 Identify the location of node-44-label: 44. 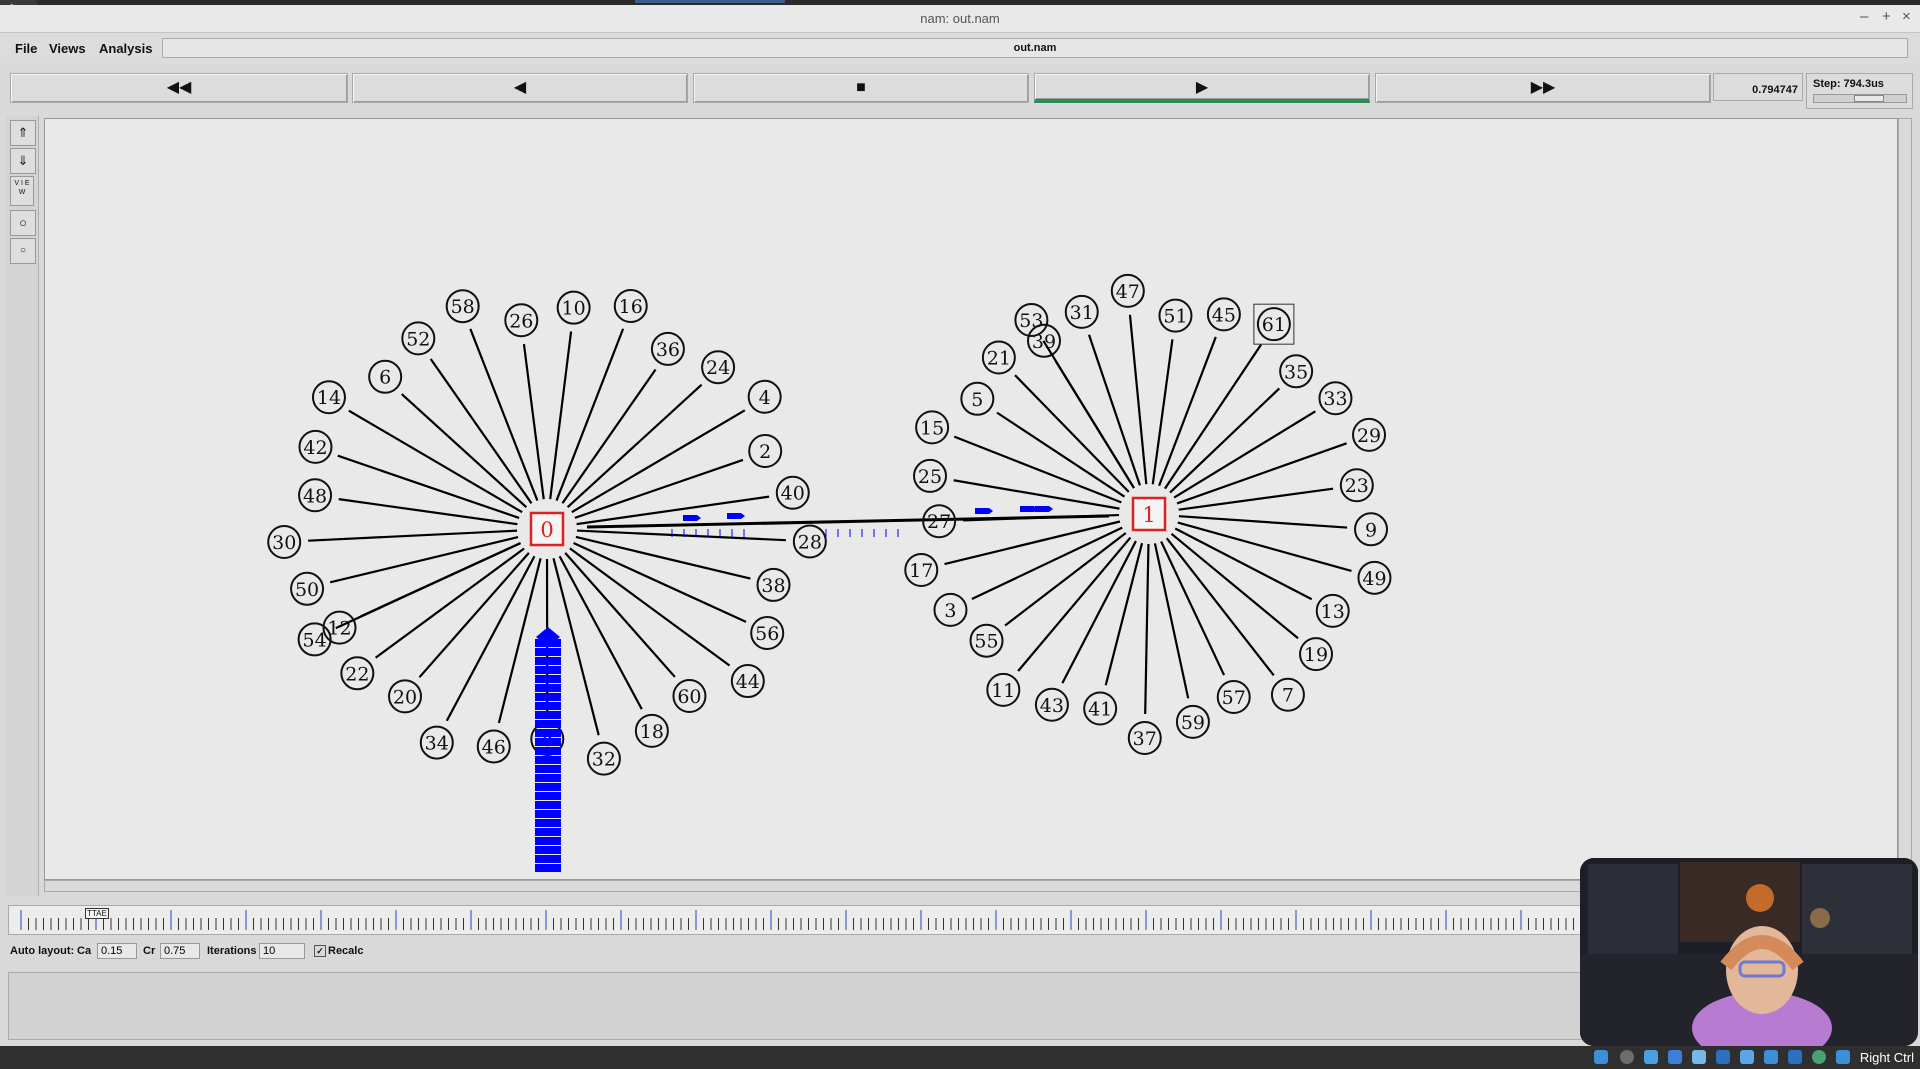
(748, 682).